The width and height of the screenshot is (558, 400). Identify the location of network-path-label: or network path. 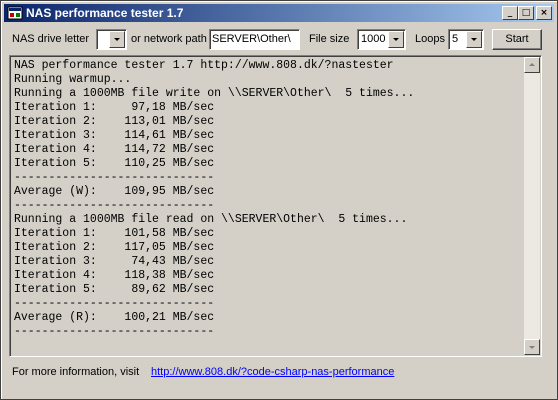
(169, 39).